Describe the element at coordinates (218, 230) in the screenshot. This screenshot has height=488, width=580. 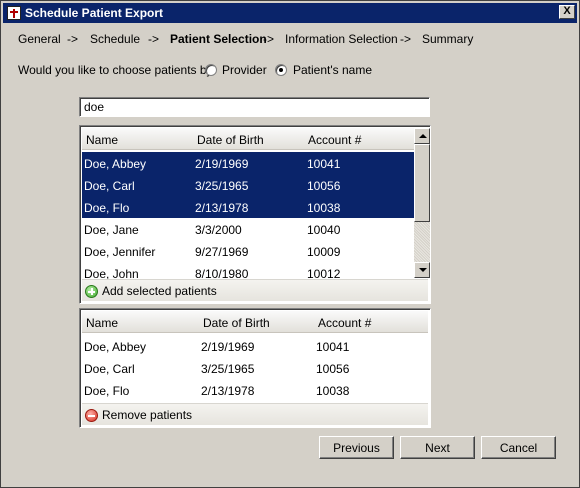
I see `row-dob: 3/3/2000` at that location.